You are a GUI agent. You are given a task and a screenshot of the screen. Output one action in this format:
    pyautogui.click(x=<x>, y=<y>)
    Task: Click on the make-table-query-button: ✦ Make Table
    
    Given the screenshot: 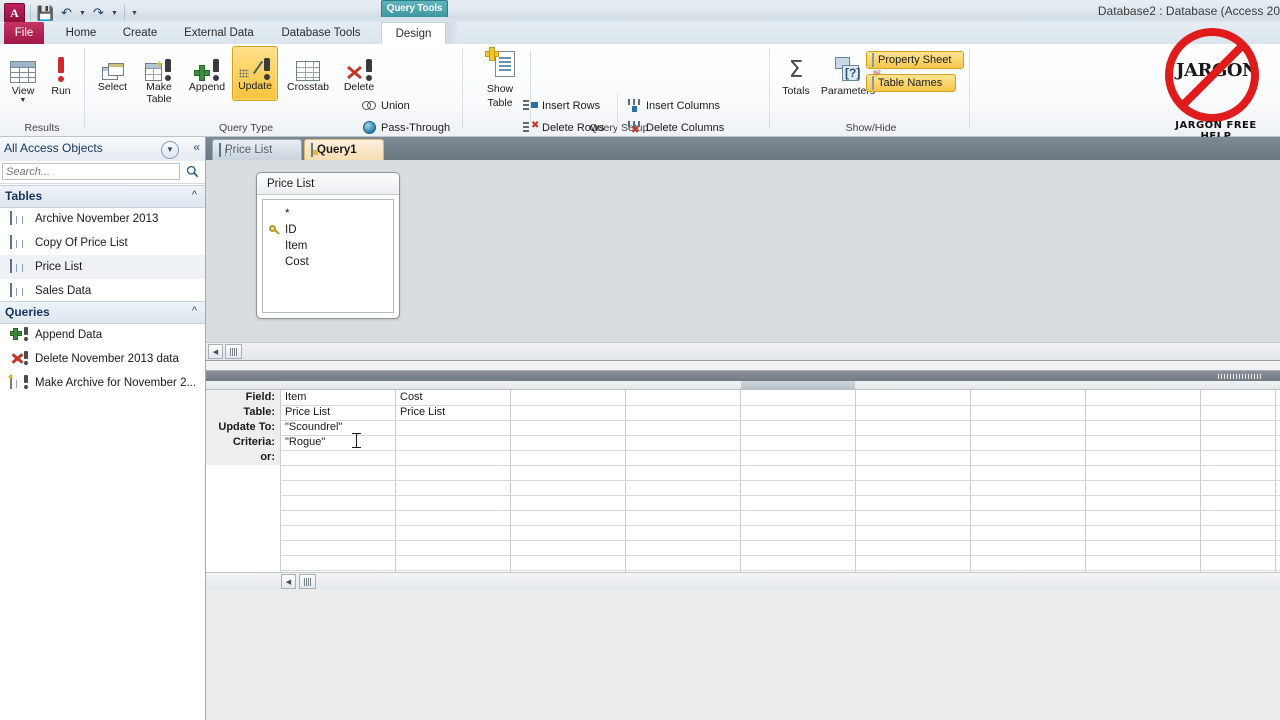 What is the action you would take?
    pyautogui.click(x=159, y=76)
    